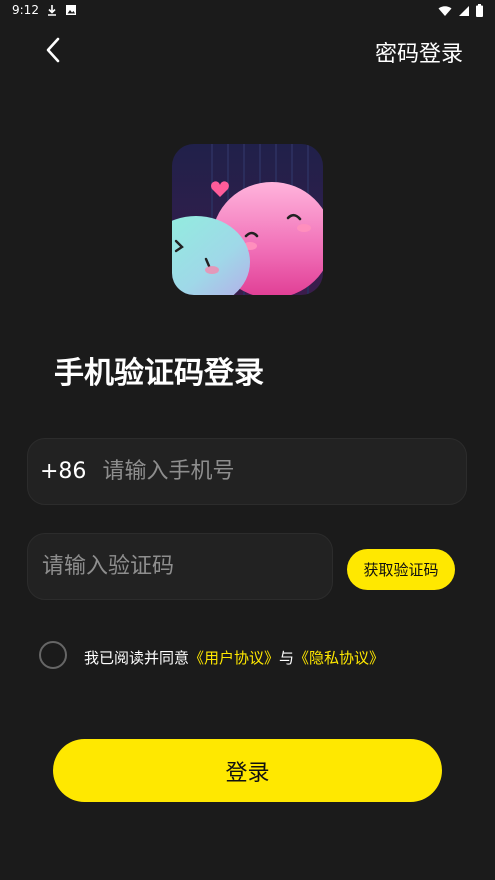 This screenshot has height=880, width=495. What do you see at coordinates (52, 10) in the screenshot?
I see `download-icon` at bounding box center [52, 10].